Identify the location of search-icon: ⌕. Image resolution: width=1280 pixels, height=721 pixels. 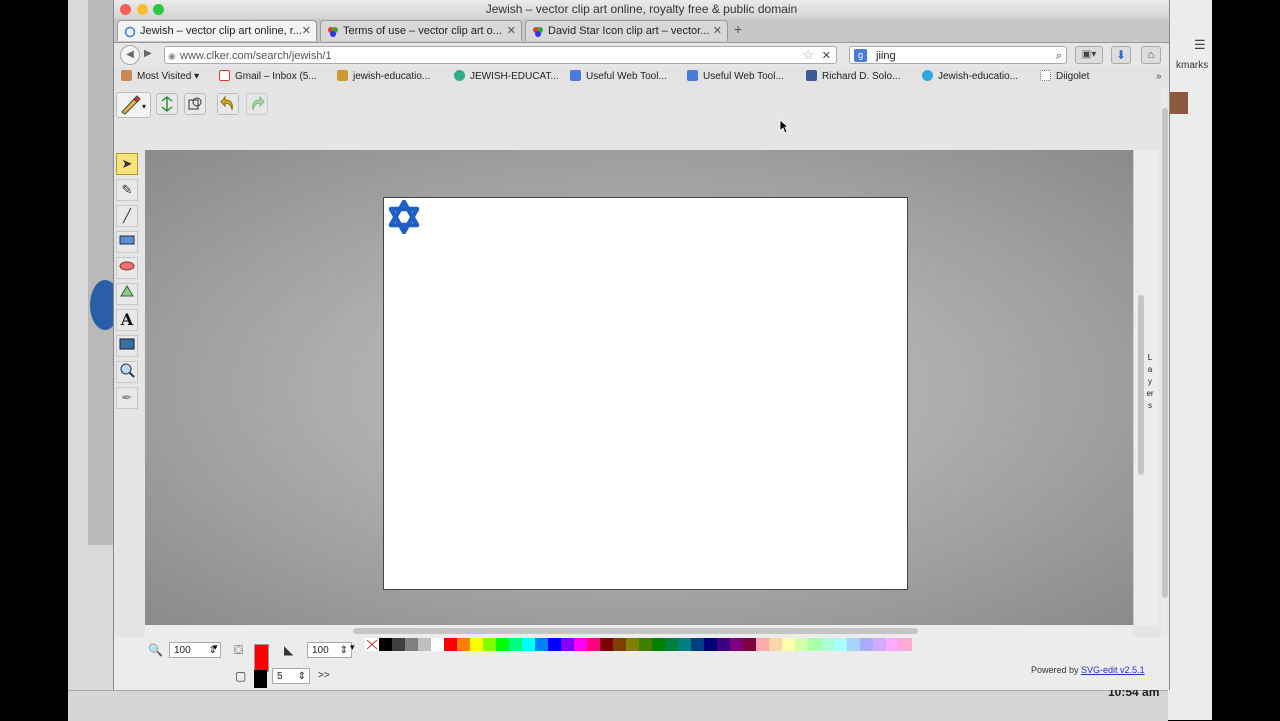
(1059, 56).